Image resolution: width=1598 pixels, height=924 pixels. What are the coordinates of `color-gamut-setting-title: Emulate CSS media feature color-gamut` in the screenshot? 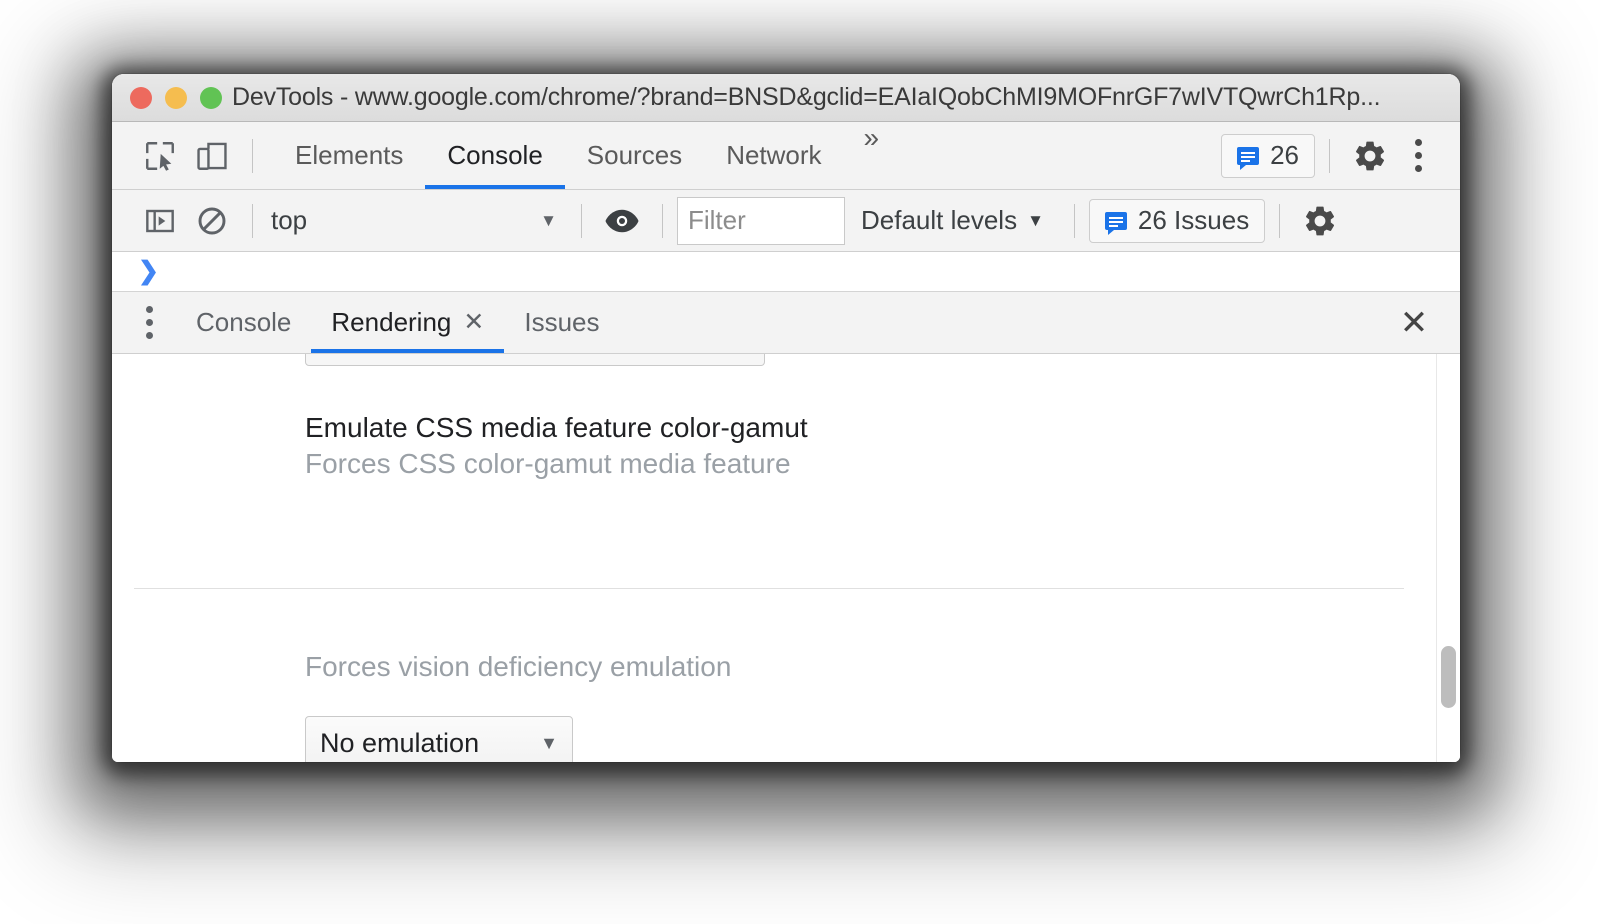 It's located at (556, 427).